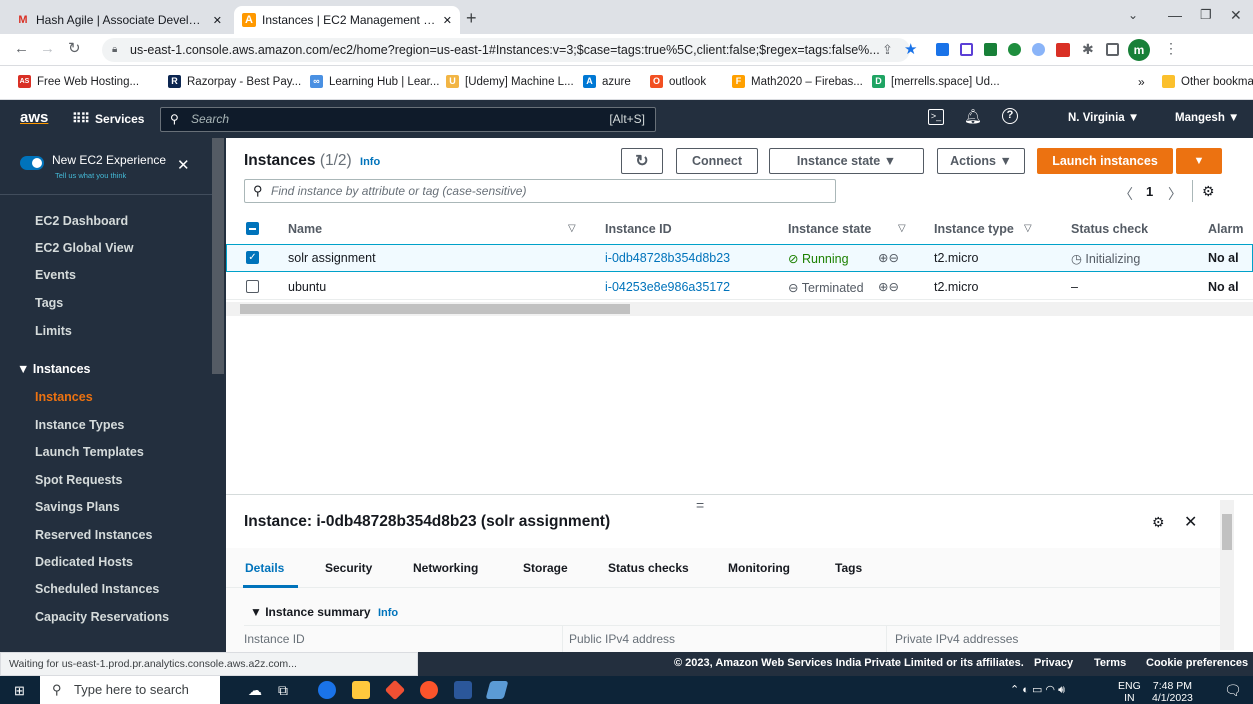  I want to click on sidebar-item-launch-templates: Launch Templates, so click(89, 452).